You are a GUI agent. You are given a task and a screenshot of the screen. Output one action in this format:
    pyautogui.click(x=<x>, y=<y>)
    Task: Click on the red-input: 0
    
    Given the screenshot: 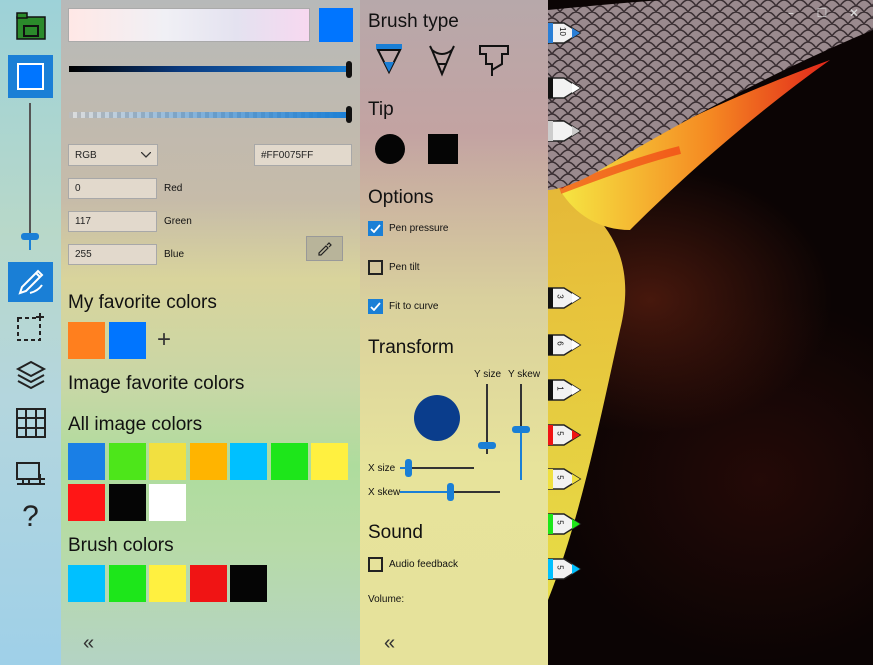 What is the action you would take?
    pyautogui.click(x=112, y=188)
    